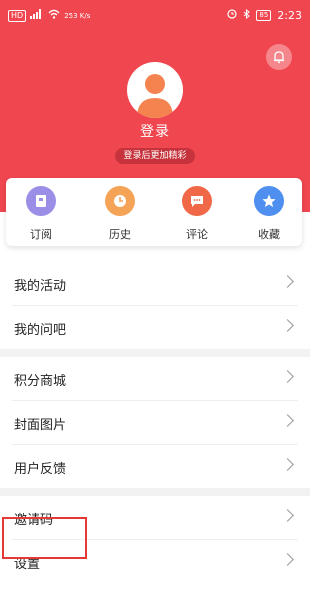  What do you see at coordinates (232, 15) in the screenshot?
I see `alarm-icon` at bounding box center [232, 15].